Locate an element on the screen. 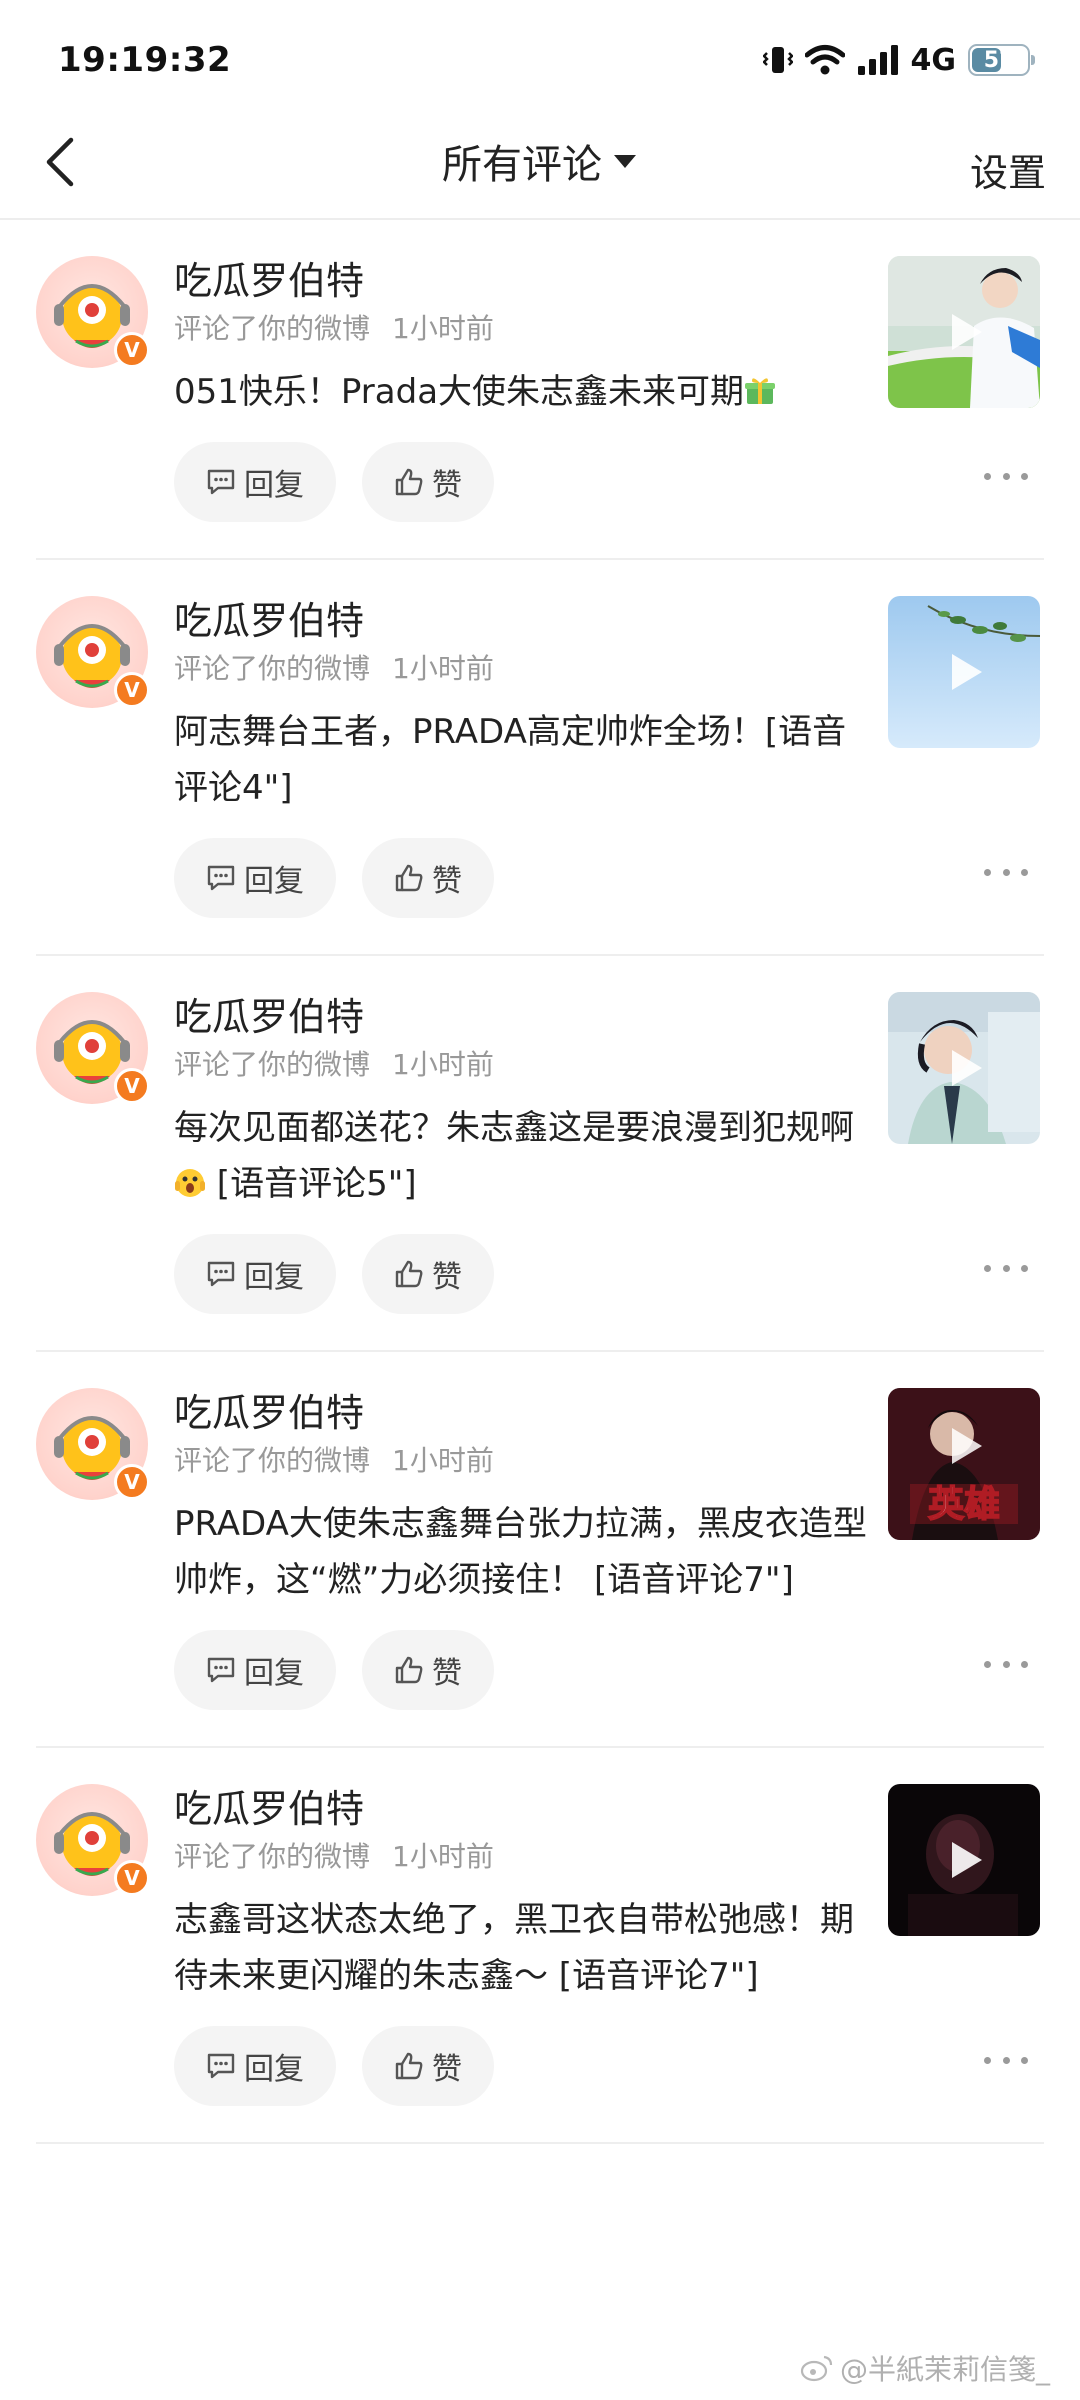  status-icons: 4G 57 is located at coordinates (898, 60).